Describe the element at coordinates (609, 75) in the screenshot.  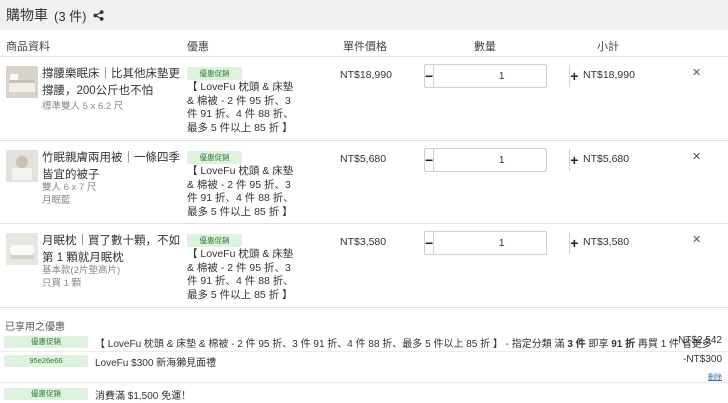
I see `item-subtotal: NT$18,990` at that location.